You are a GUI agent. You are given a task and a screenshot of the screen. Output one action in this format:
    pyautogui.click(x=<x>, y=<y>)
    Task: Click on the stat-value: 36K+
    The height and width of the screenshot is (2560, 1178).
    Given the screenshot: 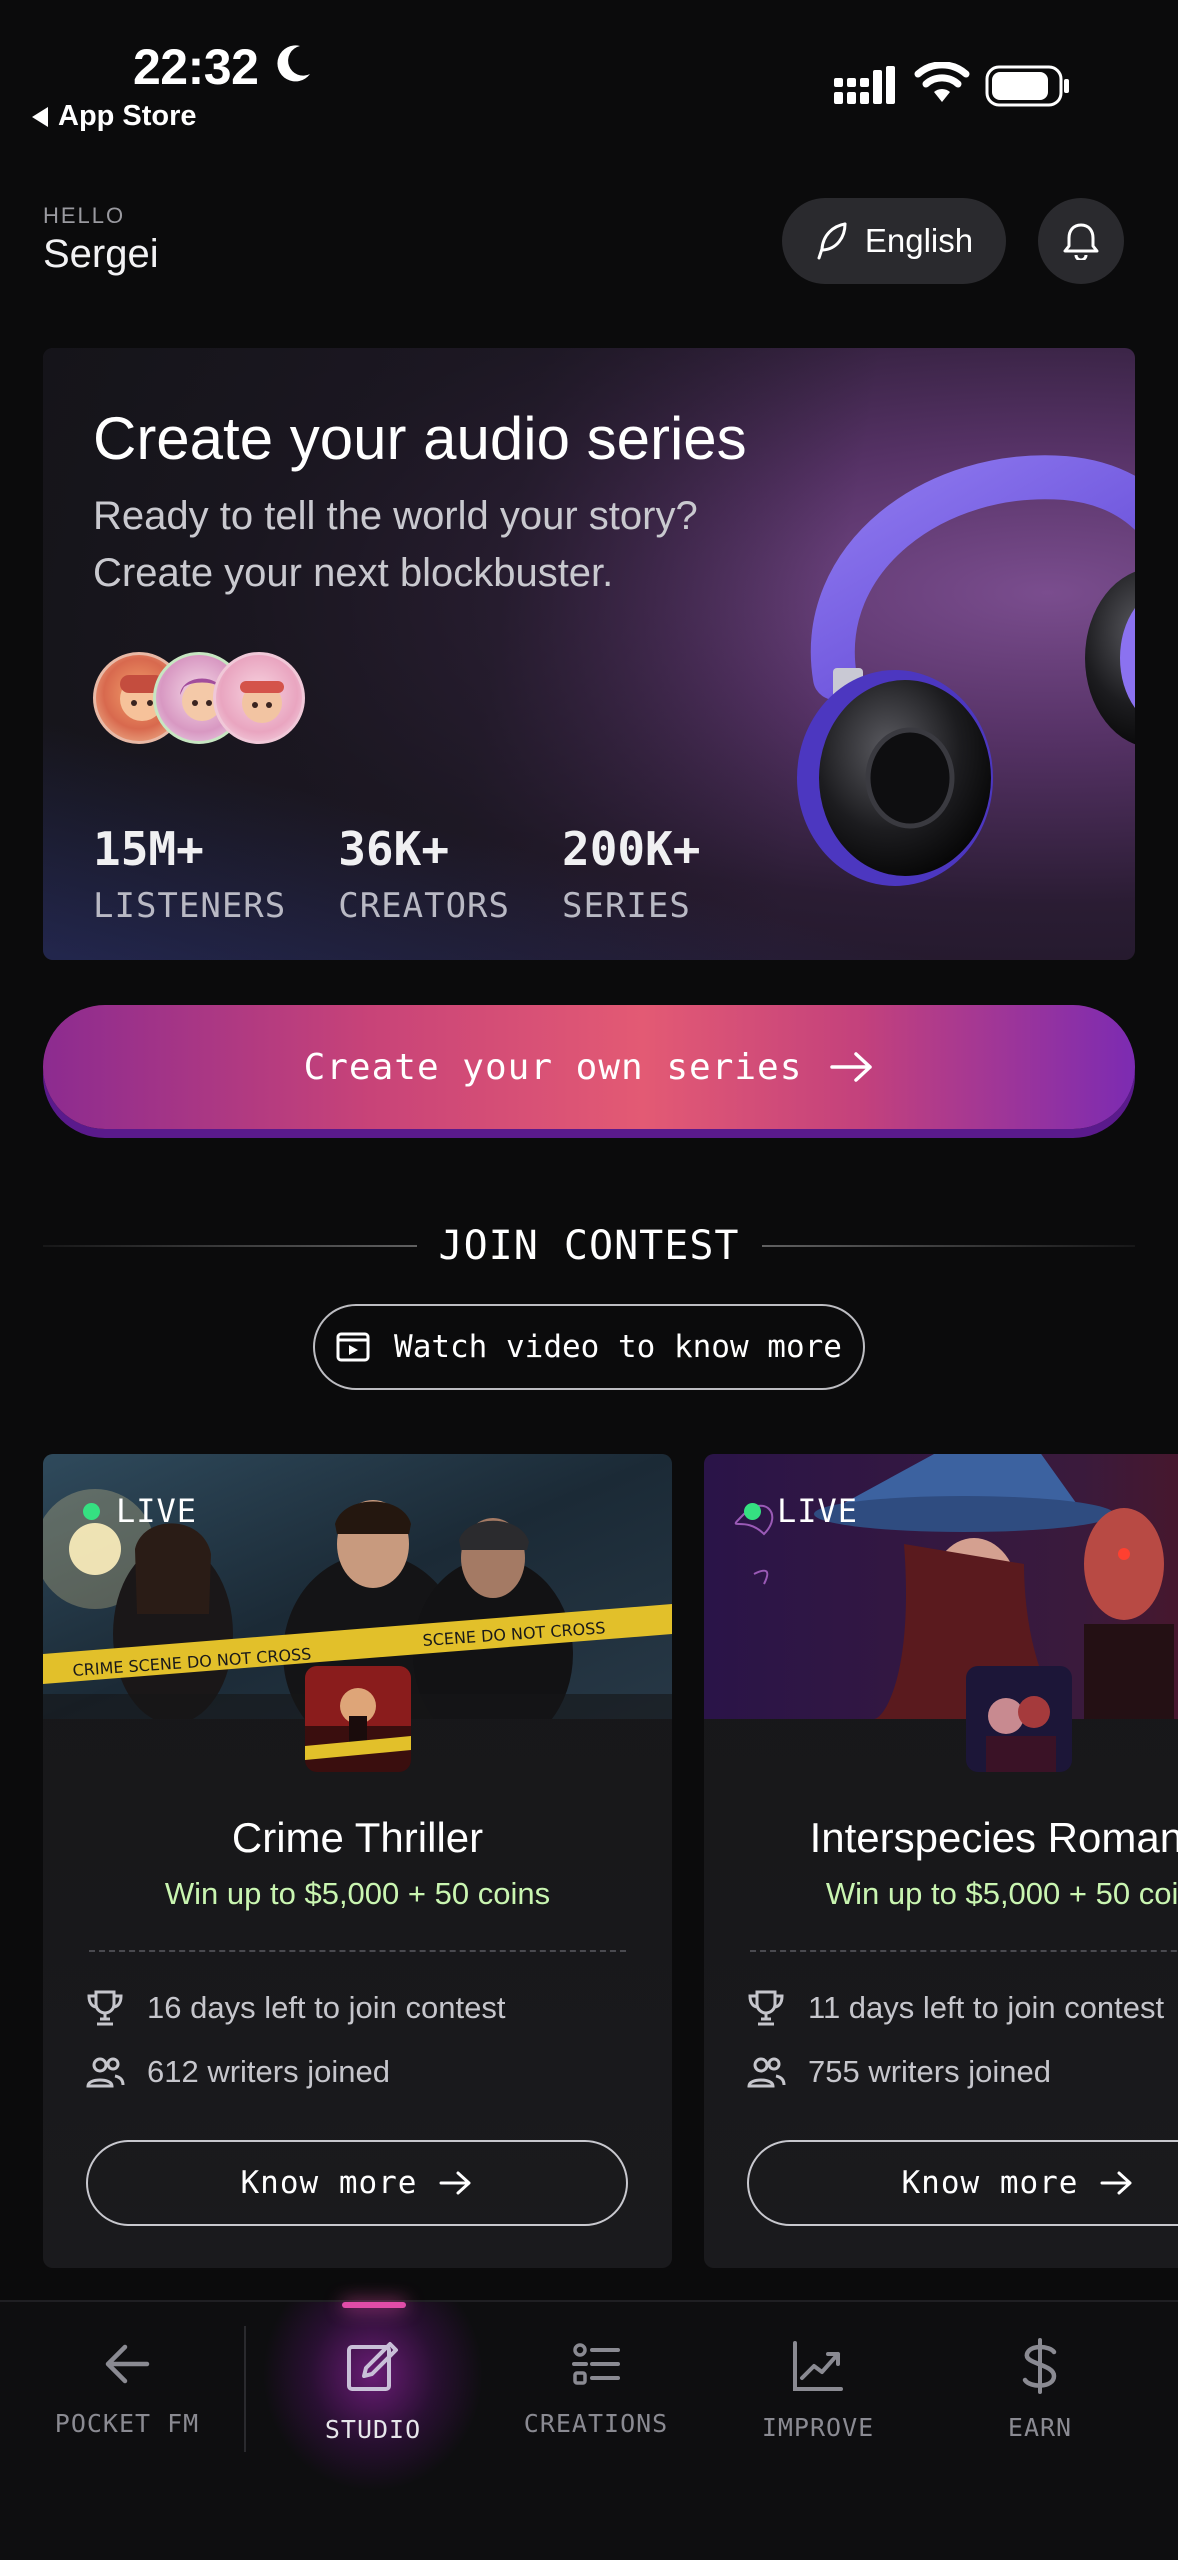 What is the action you would take?
    pyautogui.click(x=394, y=849)
    